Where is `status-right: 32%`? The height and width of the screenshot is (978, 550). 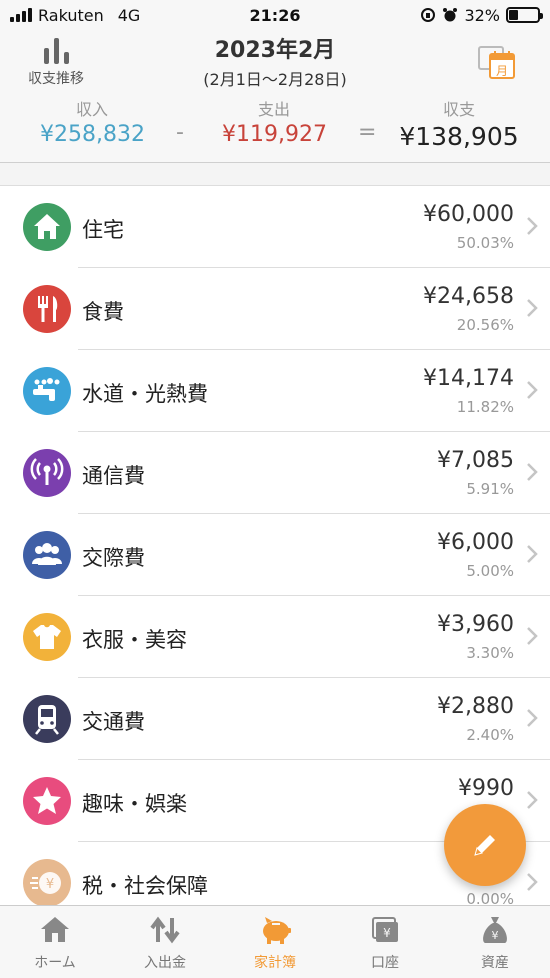
status-right: 32% is located at coordinates (481, 15).